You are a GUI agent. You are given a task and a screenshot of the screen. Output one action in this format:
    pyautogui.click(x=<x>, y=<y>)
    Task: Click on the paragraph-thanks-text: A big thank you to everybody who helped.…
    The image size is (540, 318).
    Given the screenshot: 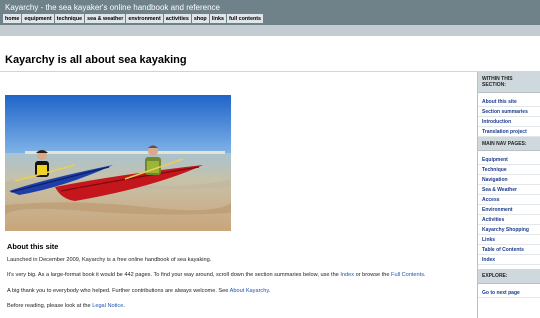 What is the action you would take?
    pyautogui.click(x=118, y=291)
    